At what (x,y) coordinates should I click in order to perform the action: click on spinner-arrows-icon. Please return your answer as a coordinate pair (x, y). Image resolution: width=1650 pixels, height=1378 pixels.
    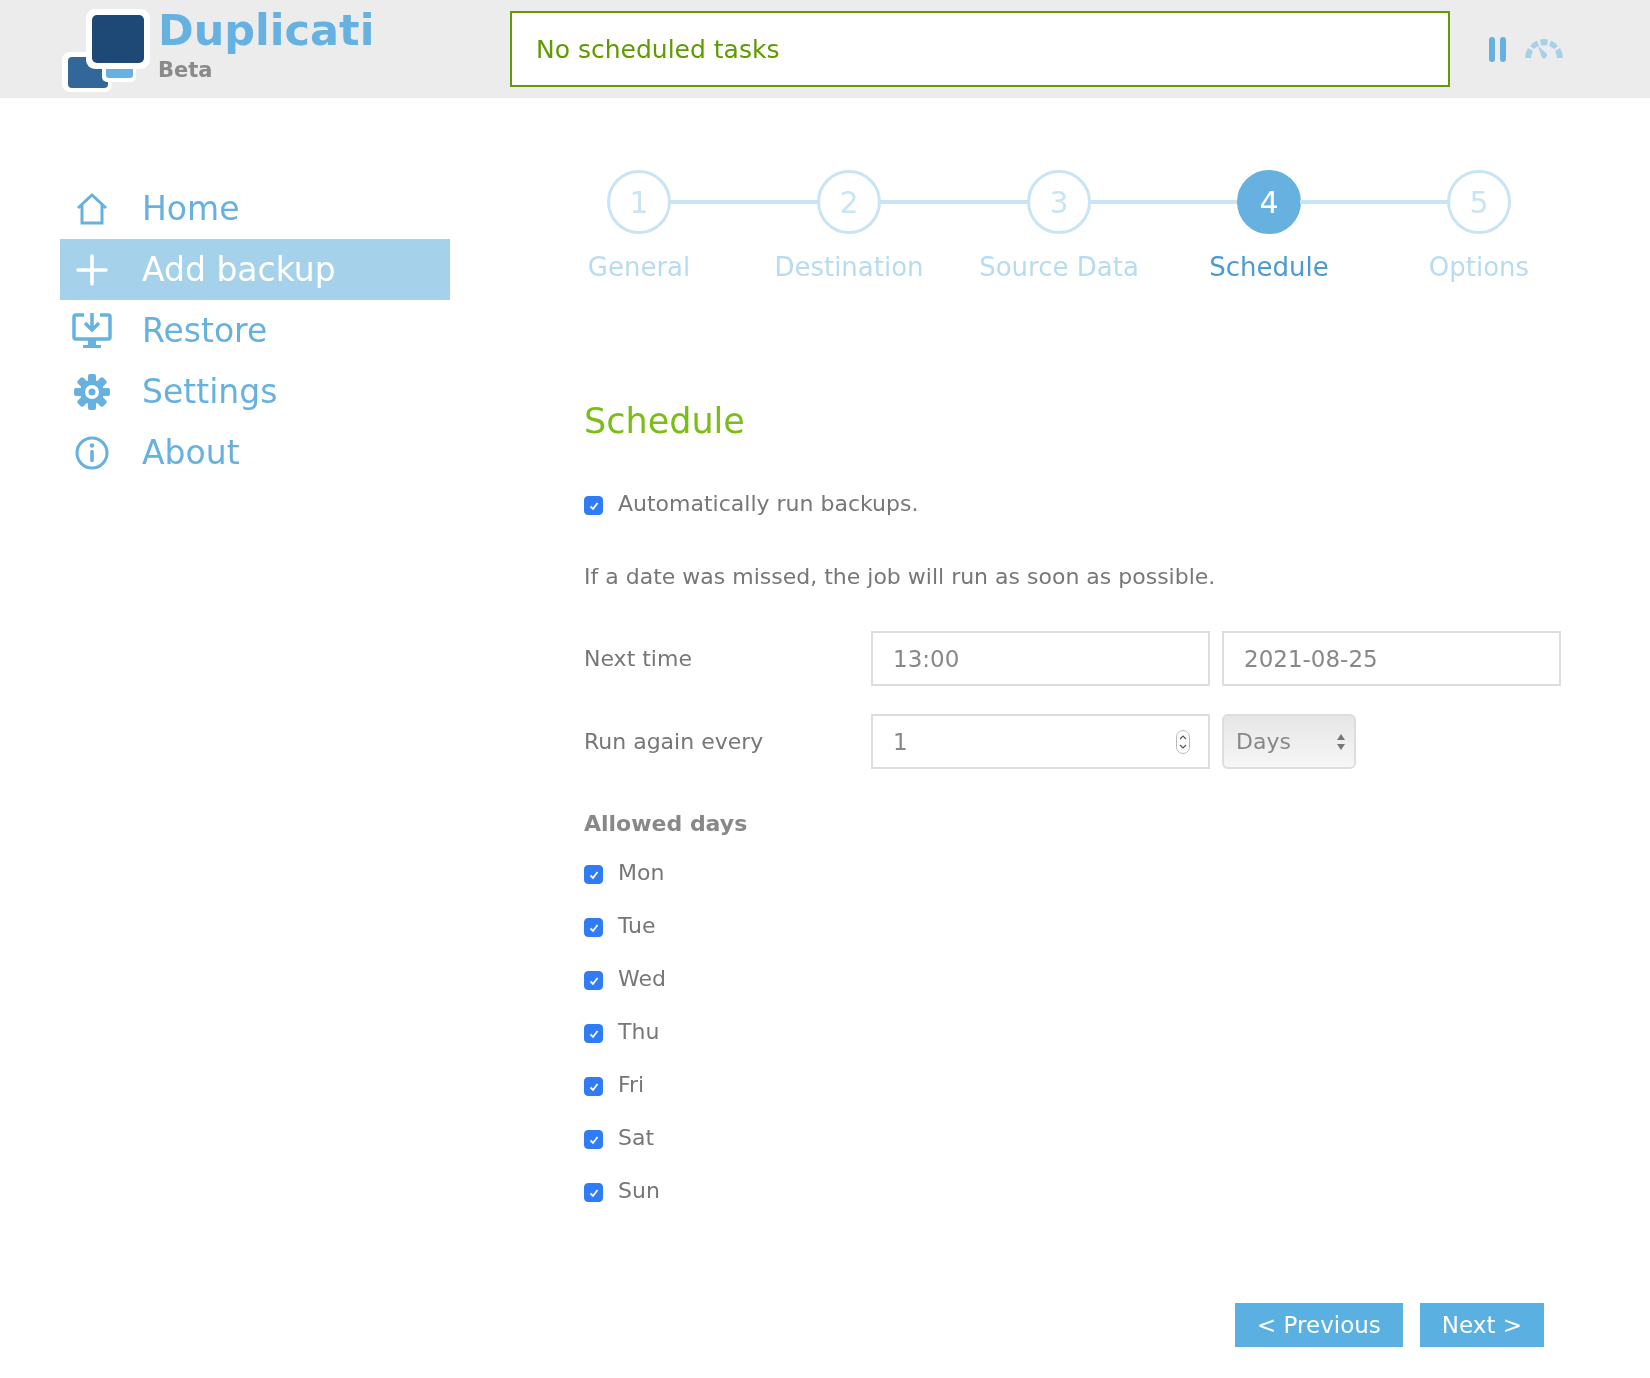
    Looking at the image, I should click on (1183, 741).